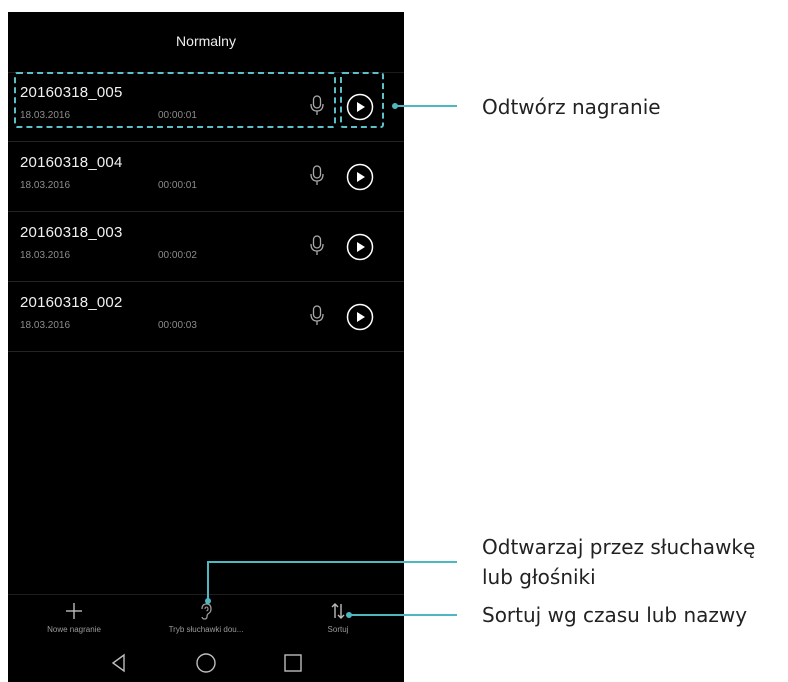 The image size is (788, 682). What do you see at coordinates (71, 302) in the screenshot?
I see `recording-name: 20160318_002` at bounding box center [71, 302].